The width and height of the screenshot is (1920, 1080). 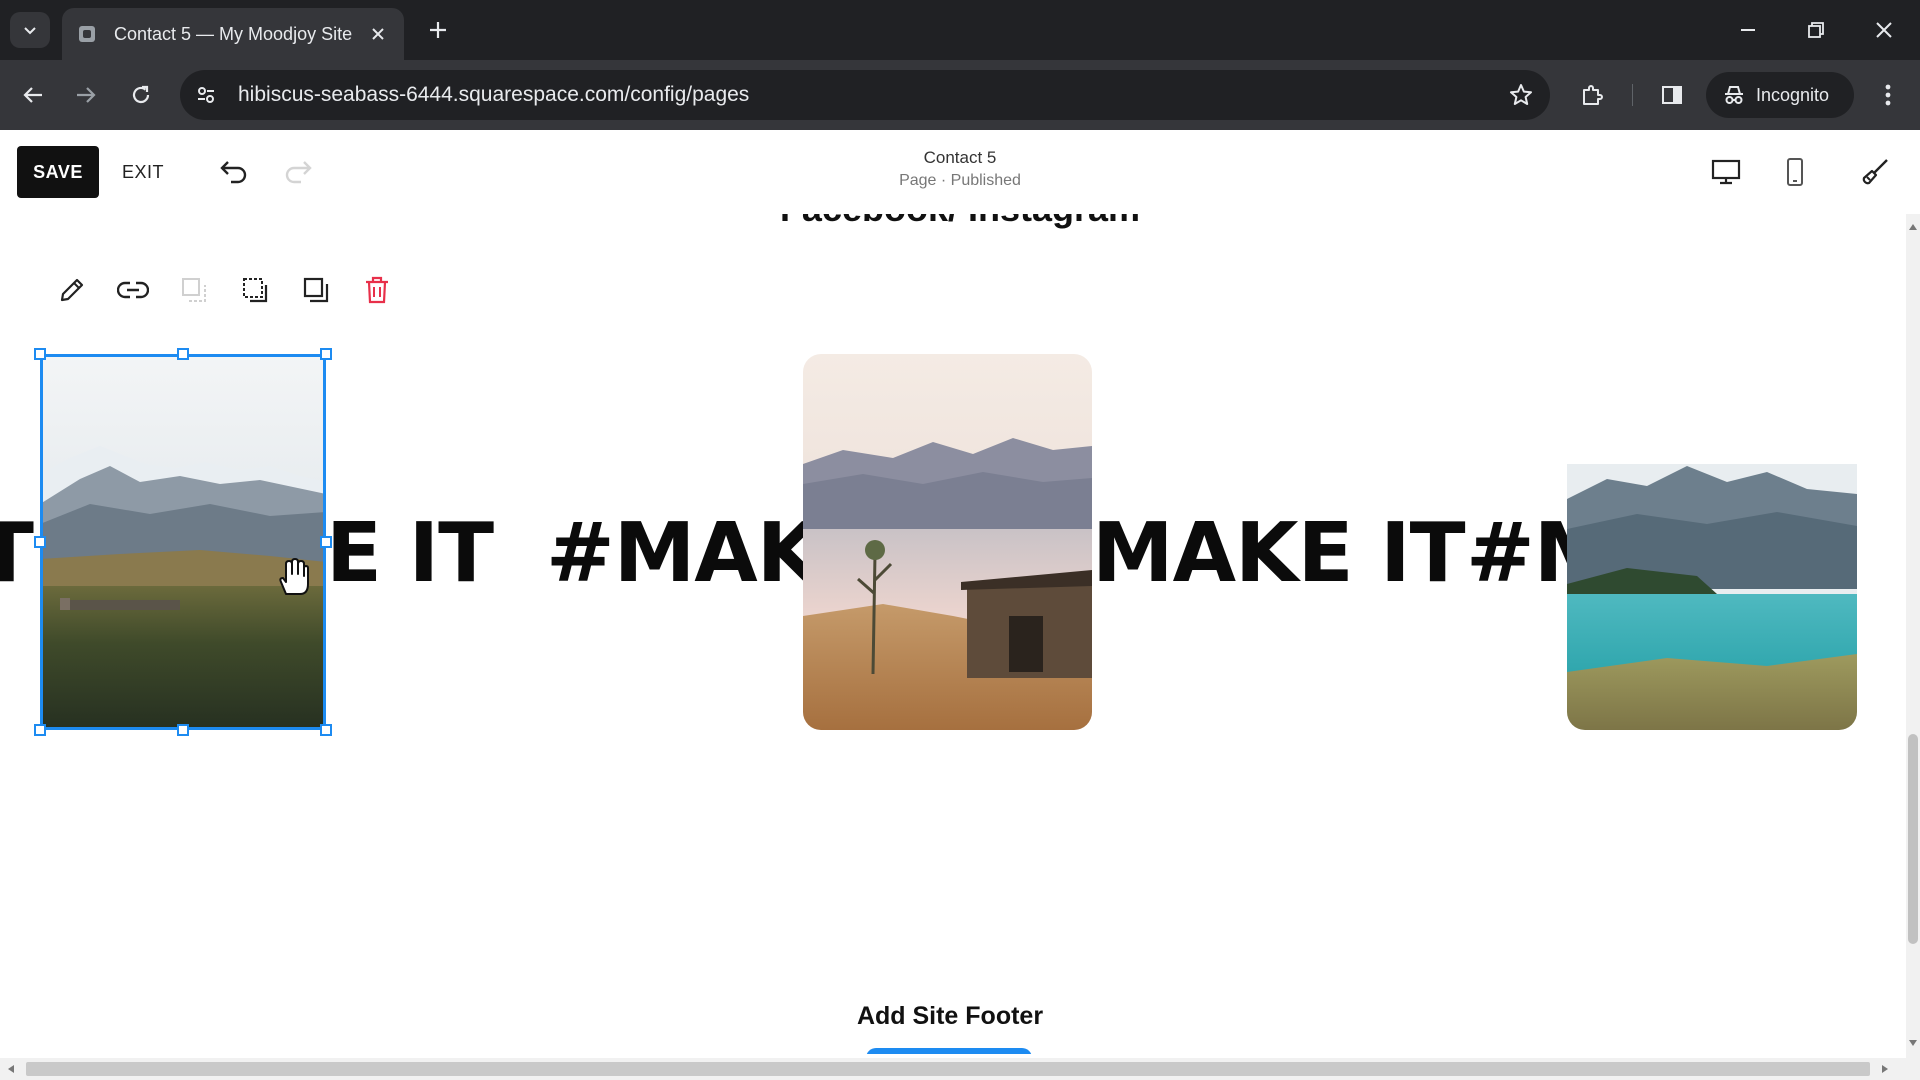 I want to click on block-toolbar, so click(x=235, y=290).